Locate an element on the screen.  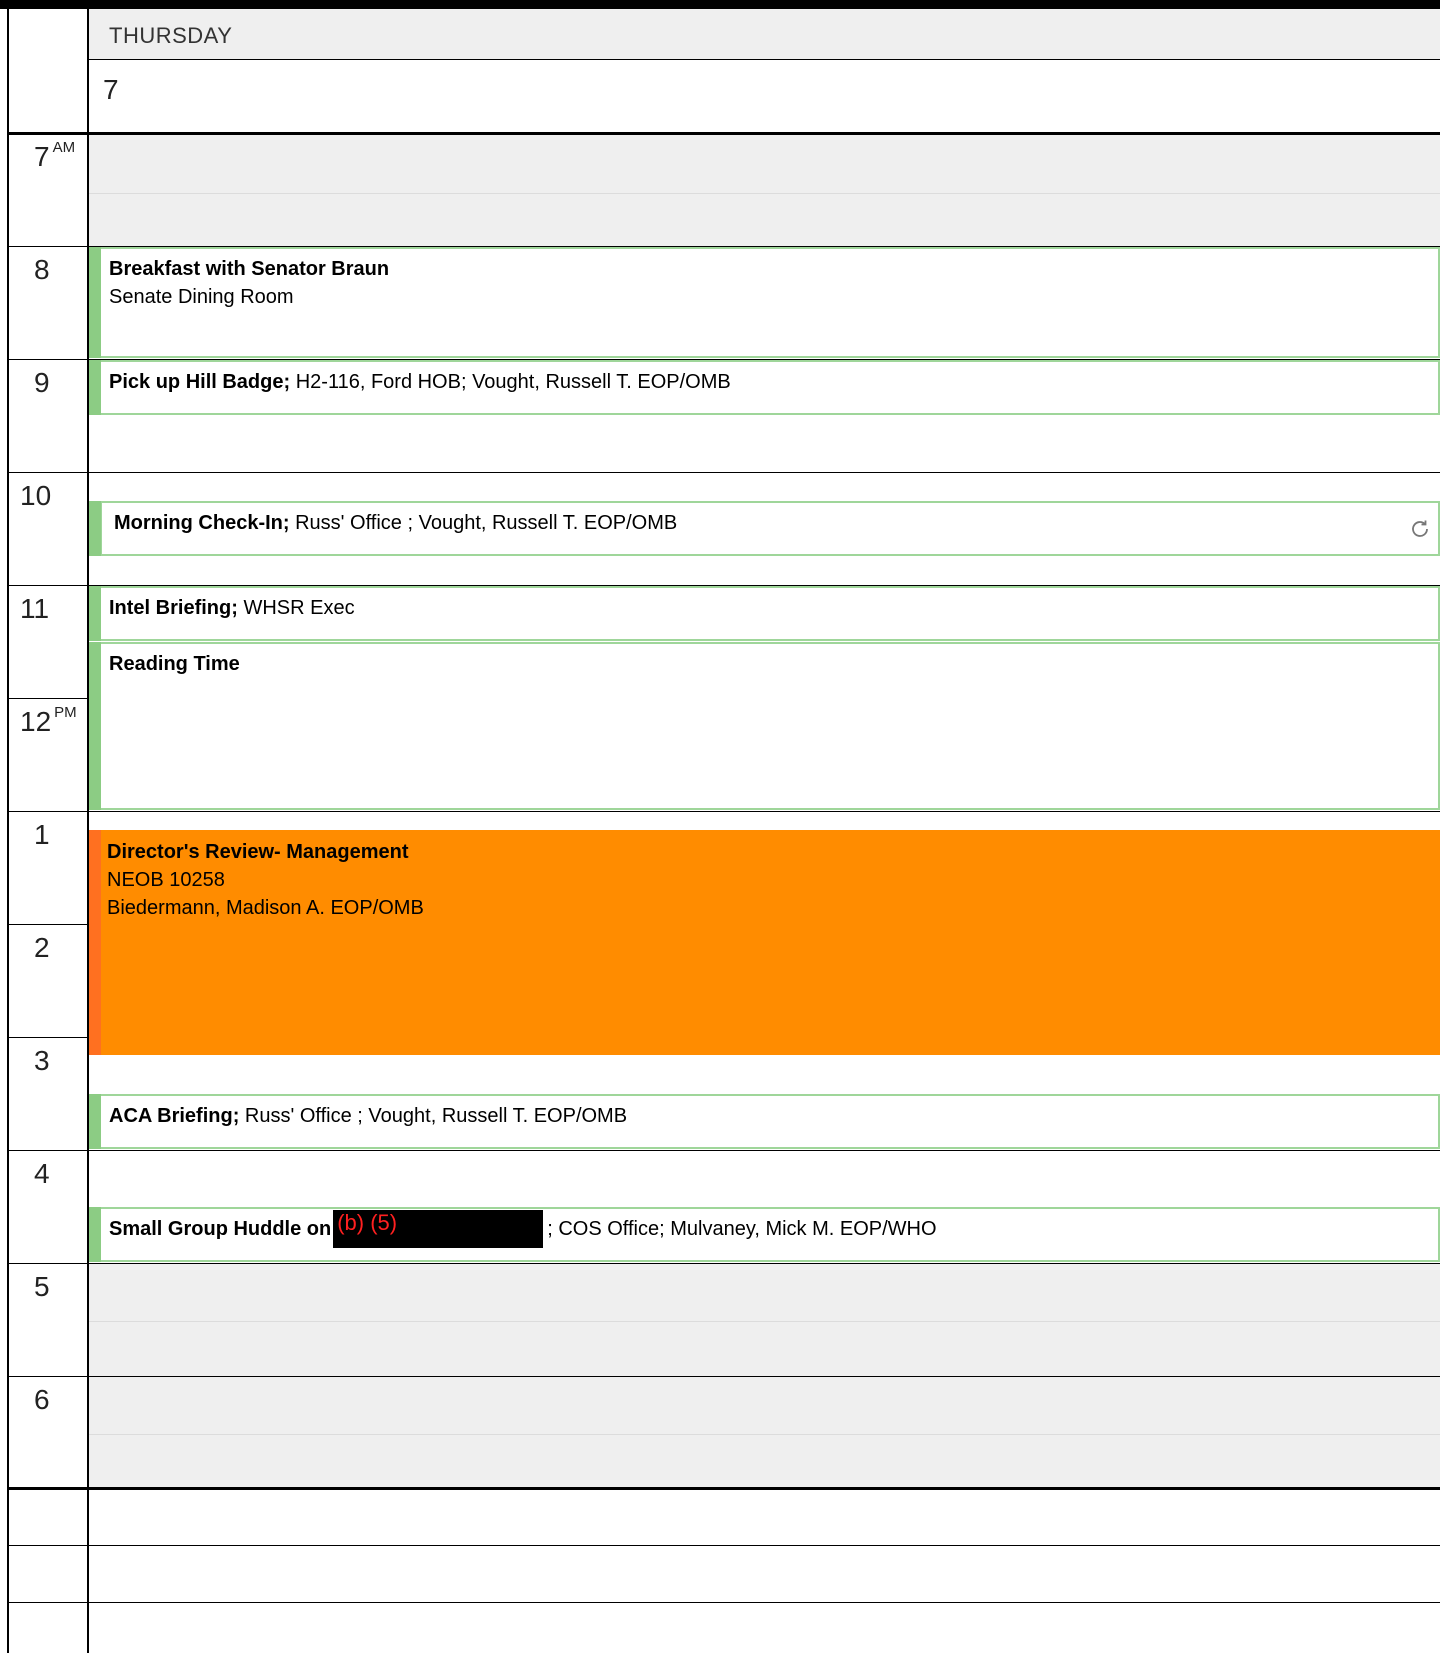
event-title: ACA Briefing; is located at coordinates (174, 1116).